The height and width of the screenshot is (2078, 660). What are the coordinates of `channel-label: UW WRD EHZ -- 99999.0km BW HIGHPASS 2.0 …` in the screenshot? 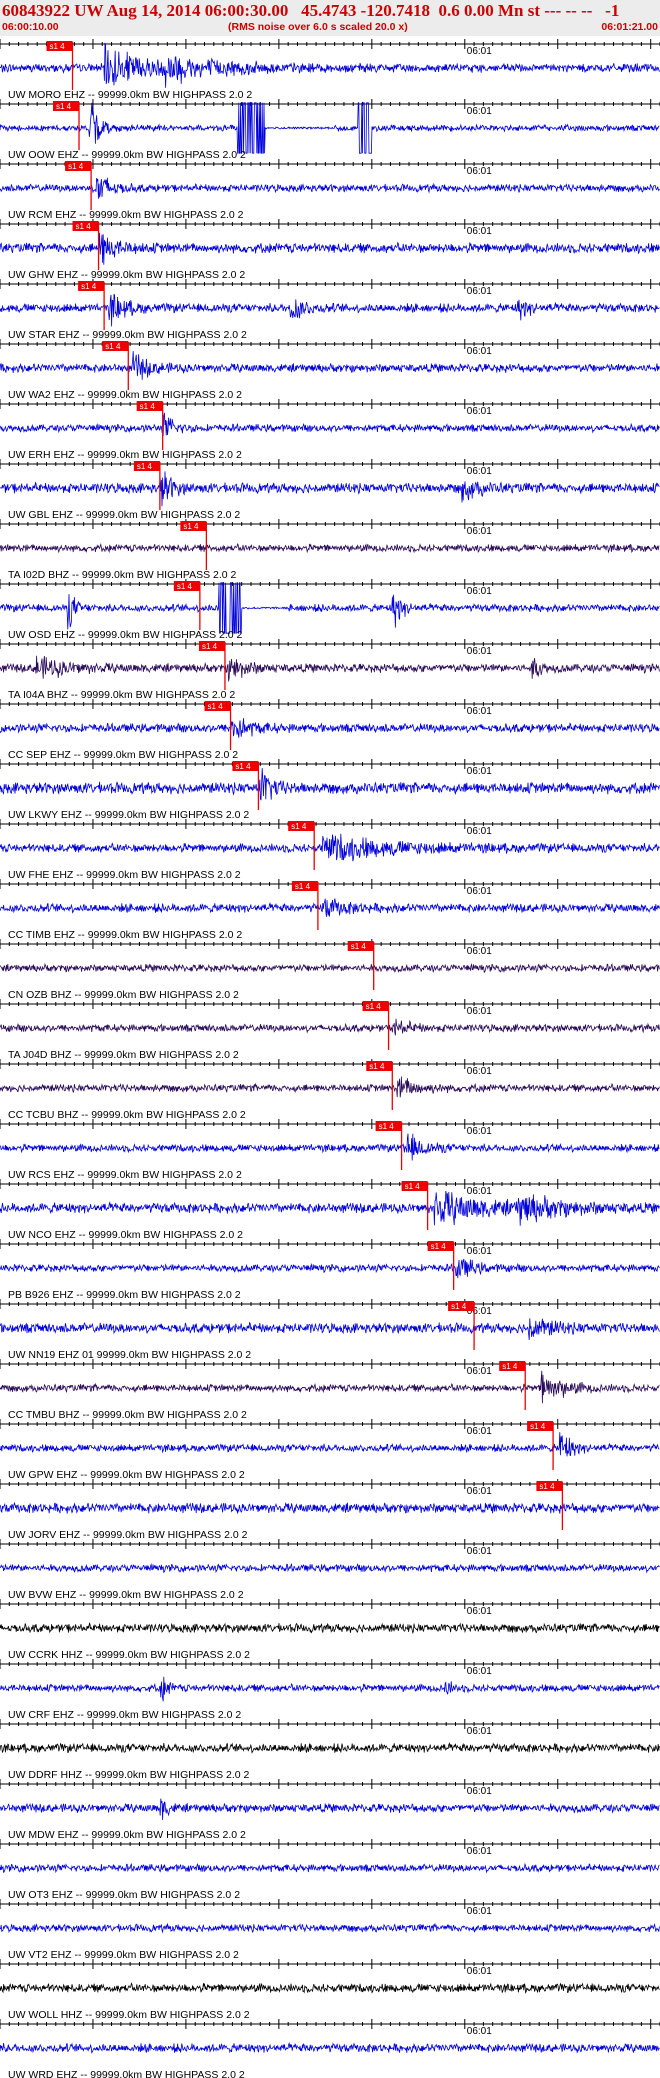 It's located at (126, 2073).